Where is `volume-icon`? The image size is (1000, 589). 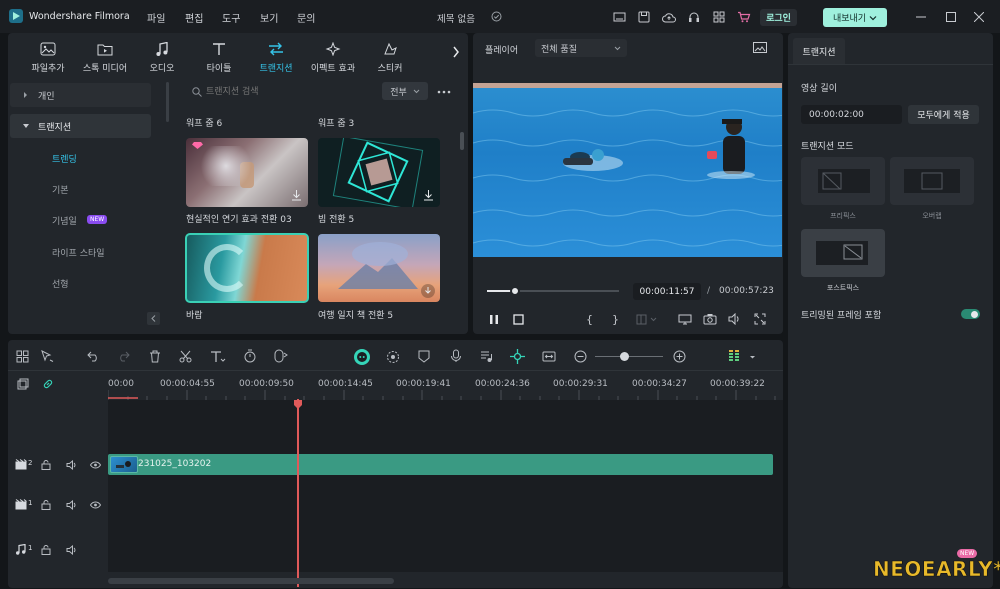
volume-icon is located at coordinates (735, 319).